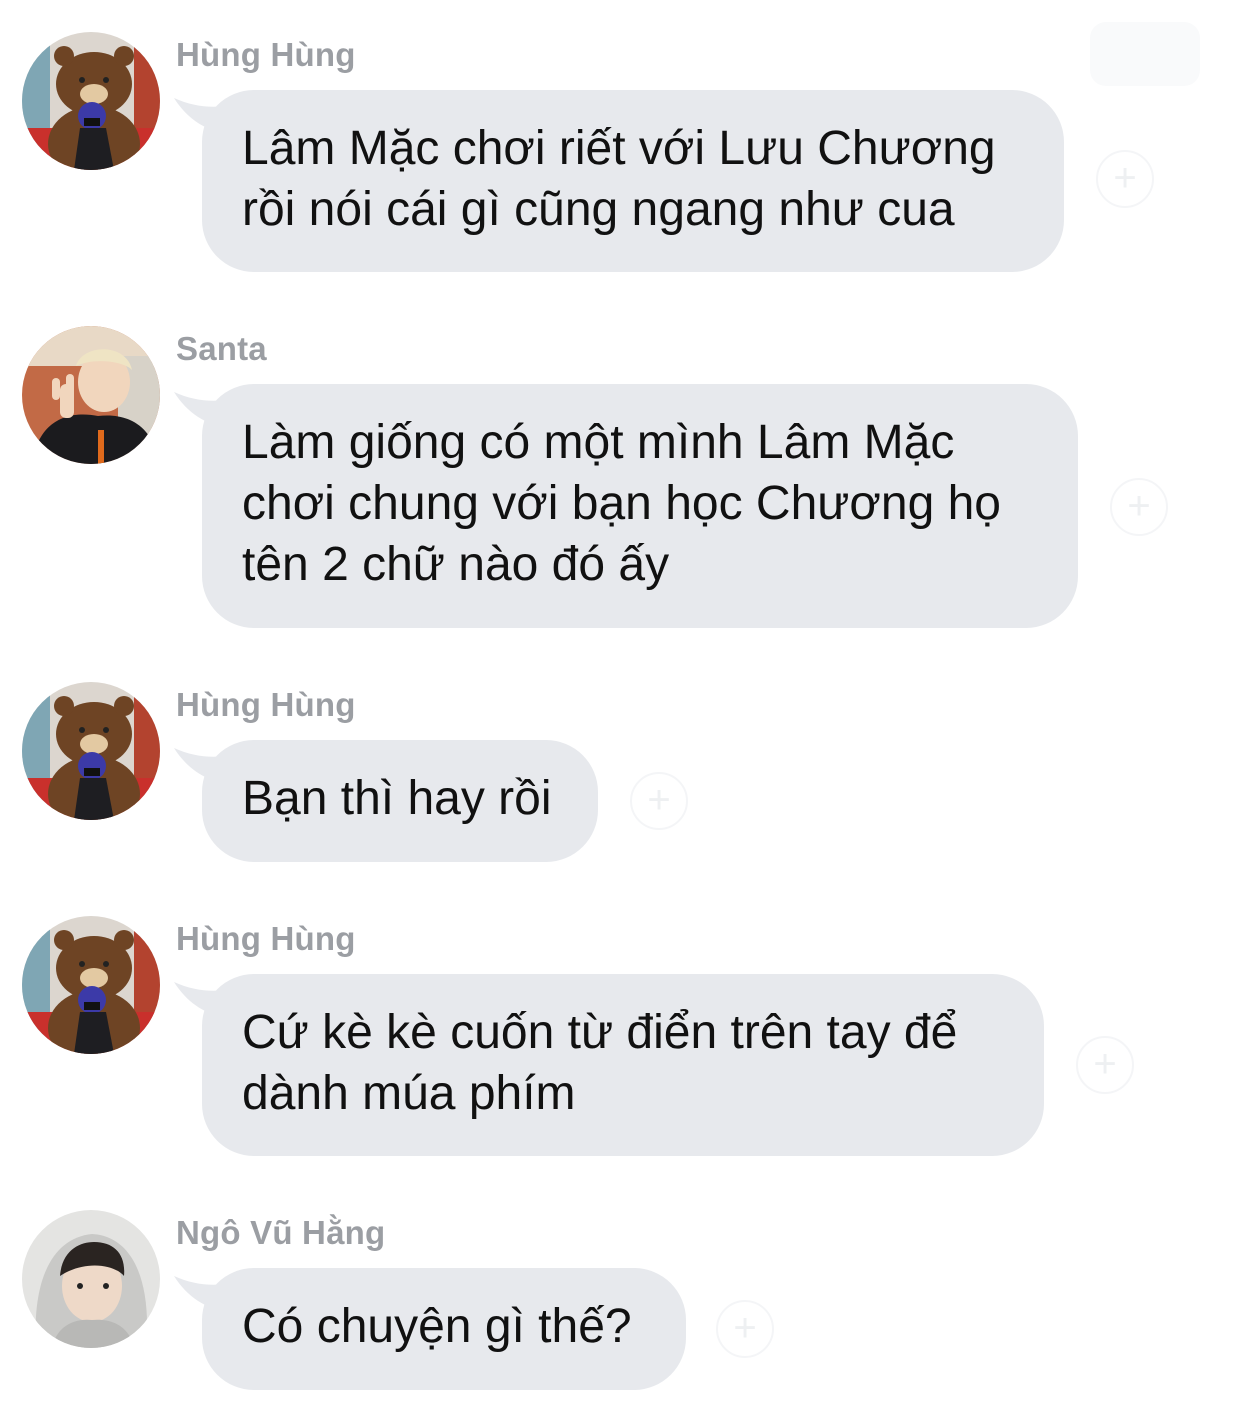 Image resolution: width=1242 pixels, height=1421 pixels. Describe the element at coordinates (281, 1232) in the screenshot. I see `sender-name: Ngô Vũ Hằng` at that location.